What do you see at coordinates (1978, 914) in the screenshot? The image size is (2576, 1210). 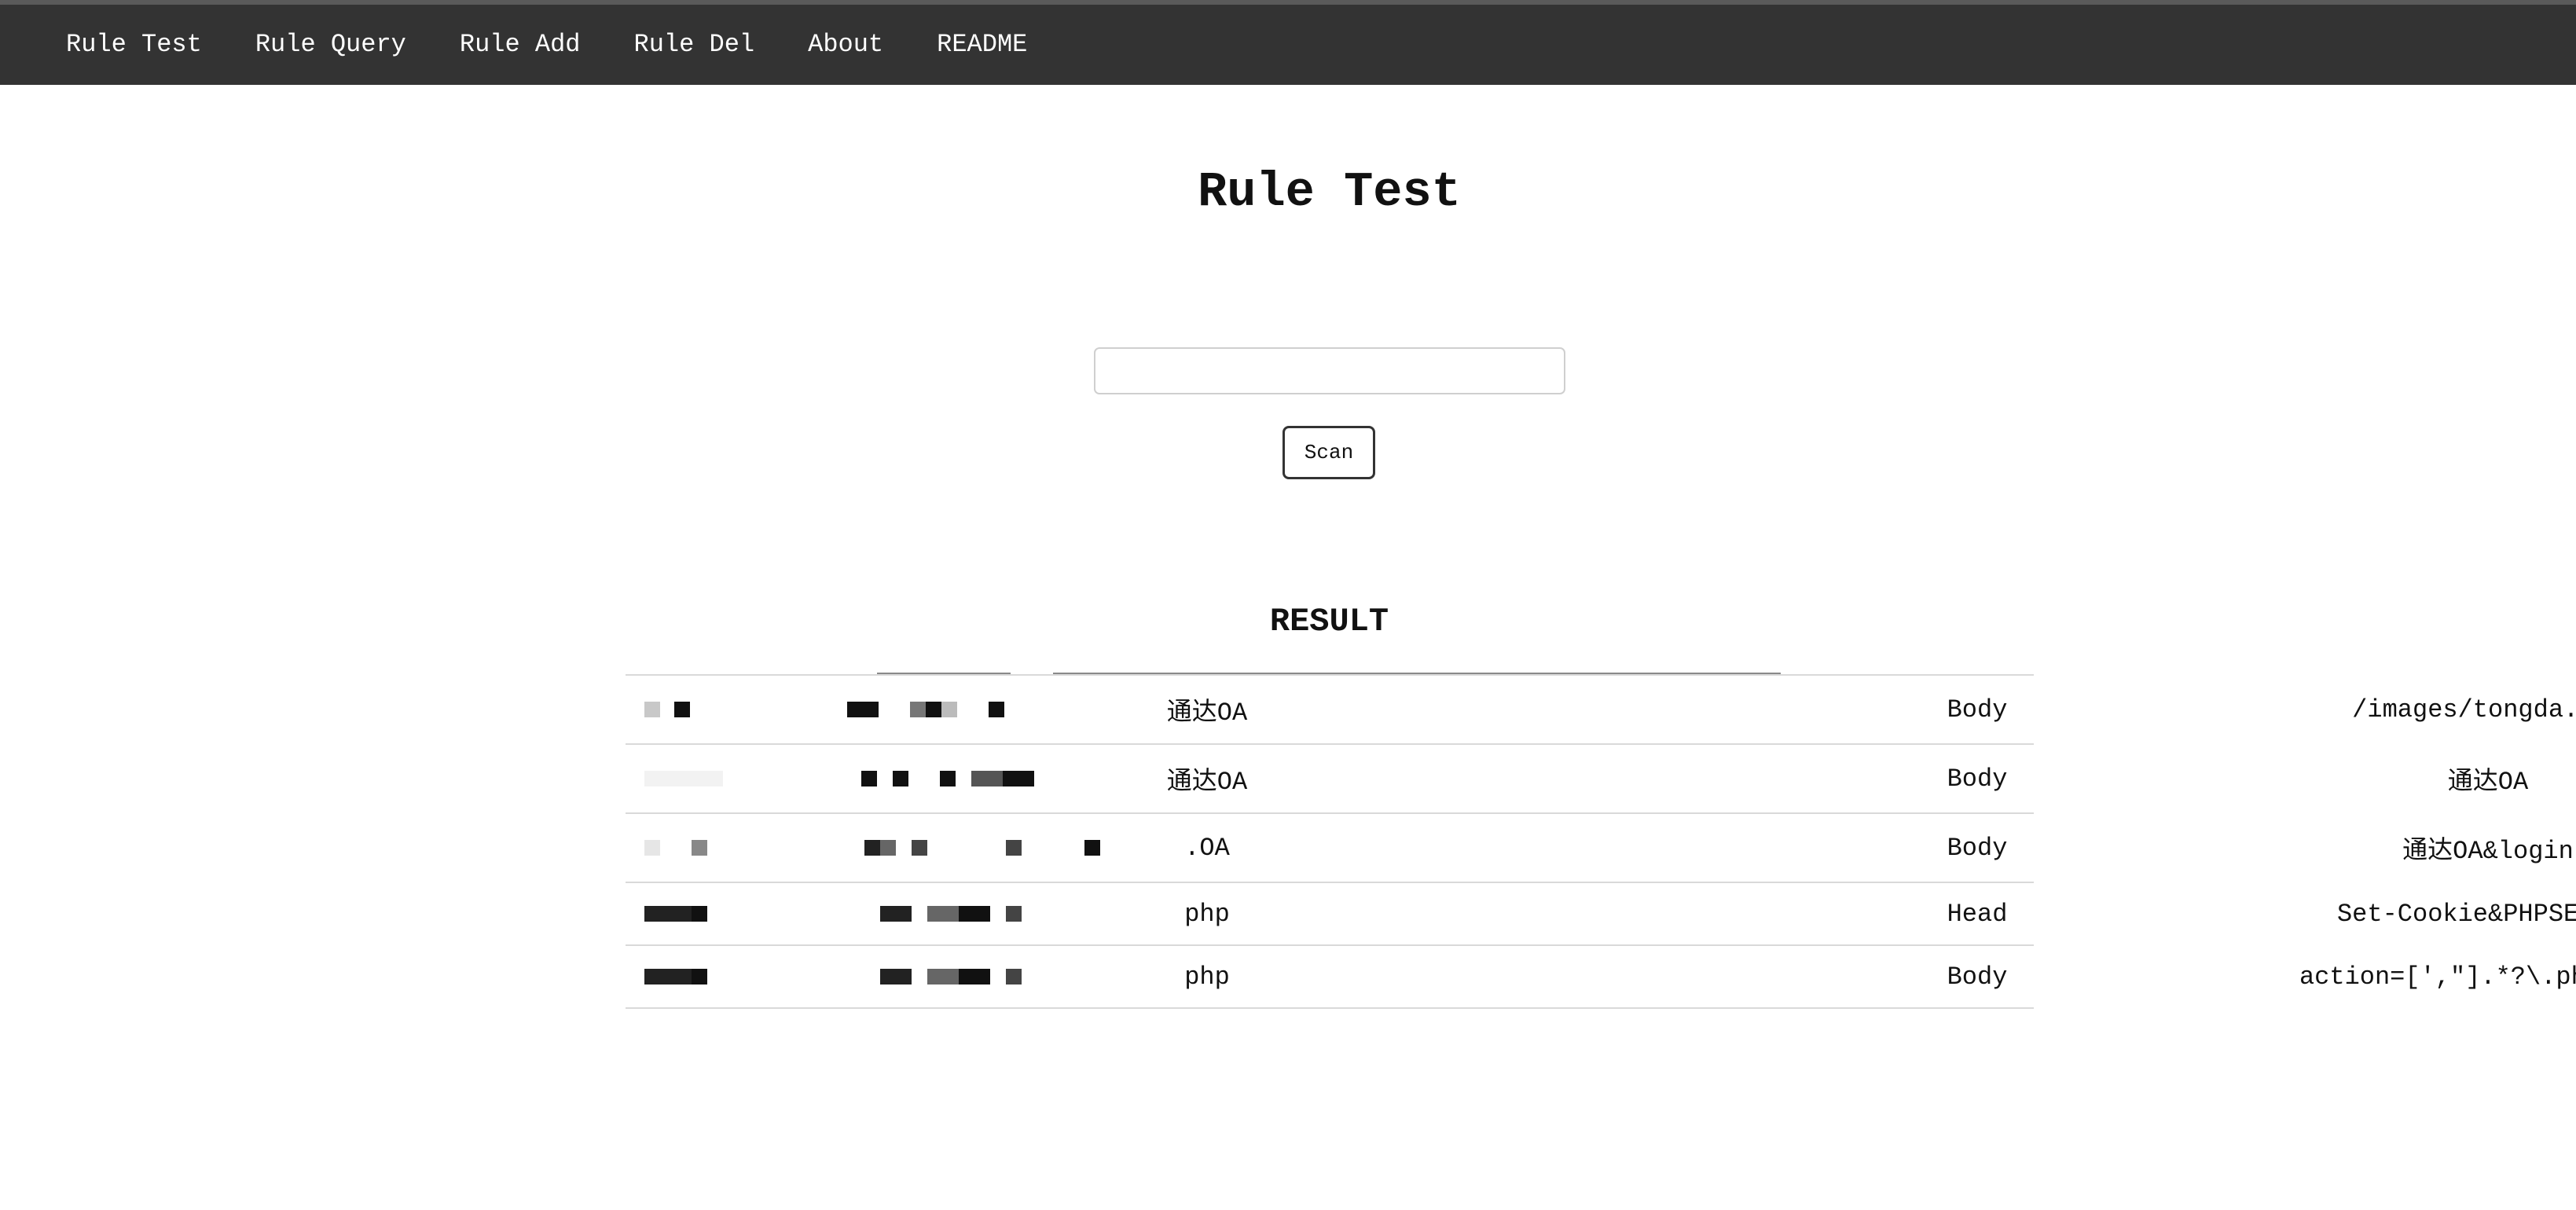 I see `match-location-cell: Head` at bounding box center [1978, 914].